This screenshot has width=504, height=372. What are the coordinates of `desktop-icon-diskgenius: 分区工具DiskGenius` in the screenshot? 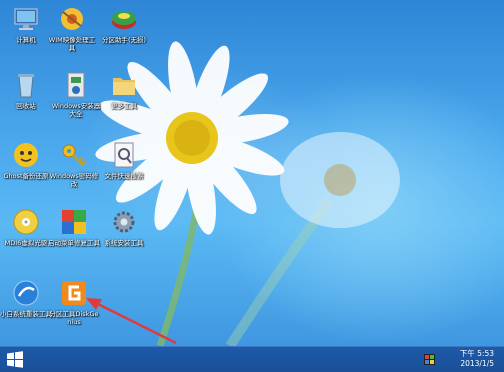 It's located at (74, 302).